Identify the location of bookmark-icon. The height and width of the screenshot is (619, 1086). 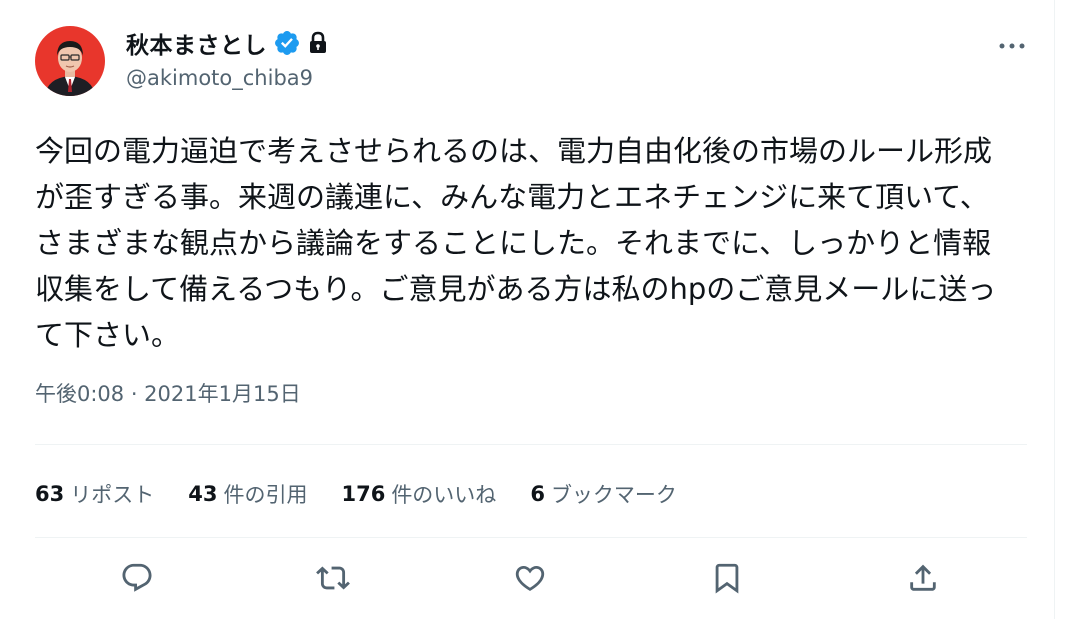
(727, 580).